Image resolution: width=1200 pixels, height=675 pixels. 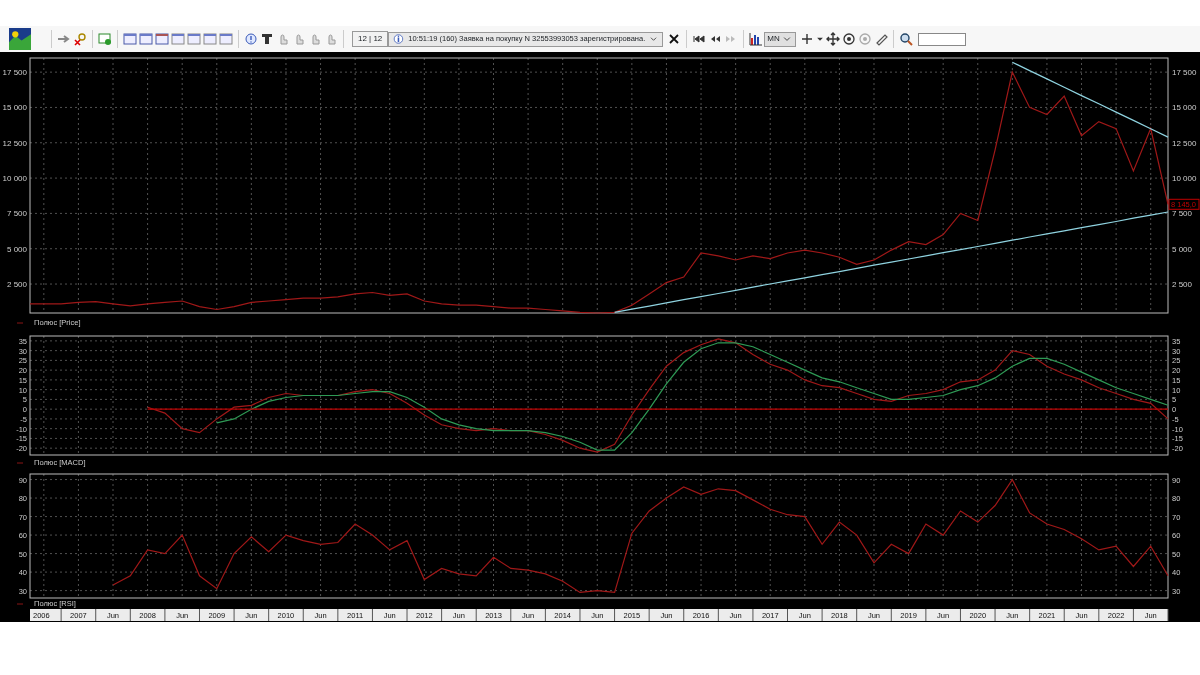 What do you see at coordinates (674, 39) in the screenshot?
I see `close-icon` at bounding box center [674, 39].